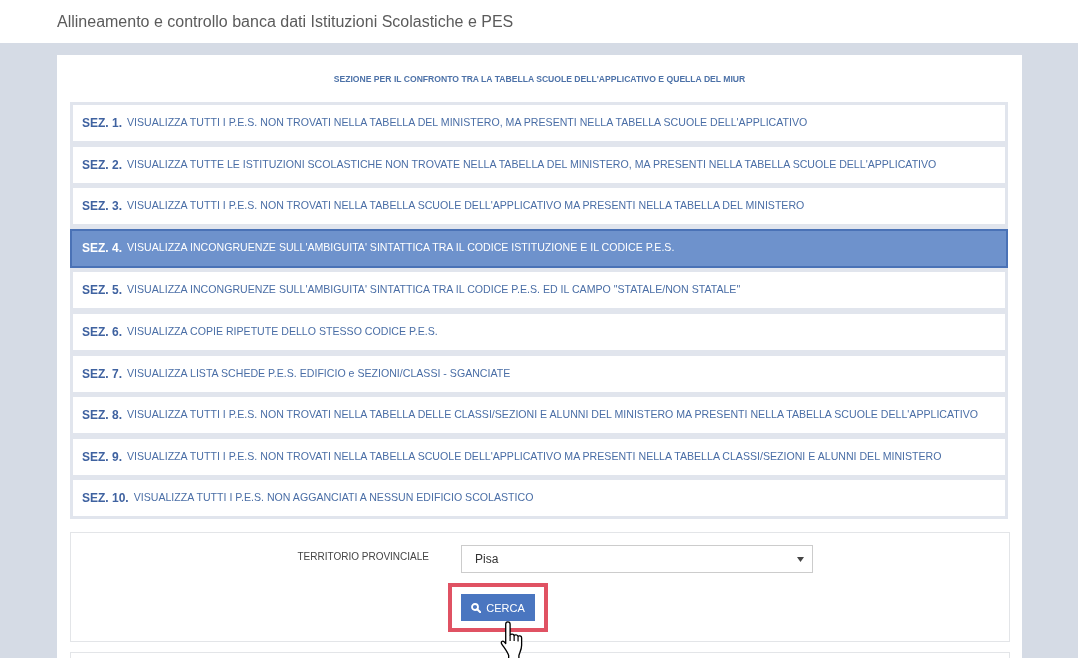 The image size is (1078, 658). What do you see at coordinates (539, 164) in the screenshot?
I see `section-list-item: SEZ. 2. VISUALIZZA TUTTE LE ISTITUZIONI SCOLASTICHE NON TROVATE NELLA TABELLA DEL MINISTERO, MA PRESENTI NELLA TABELLA SCUOLE DELL'APPLICATIVO` at bounding box center [539, 164].